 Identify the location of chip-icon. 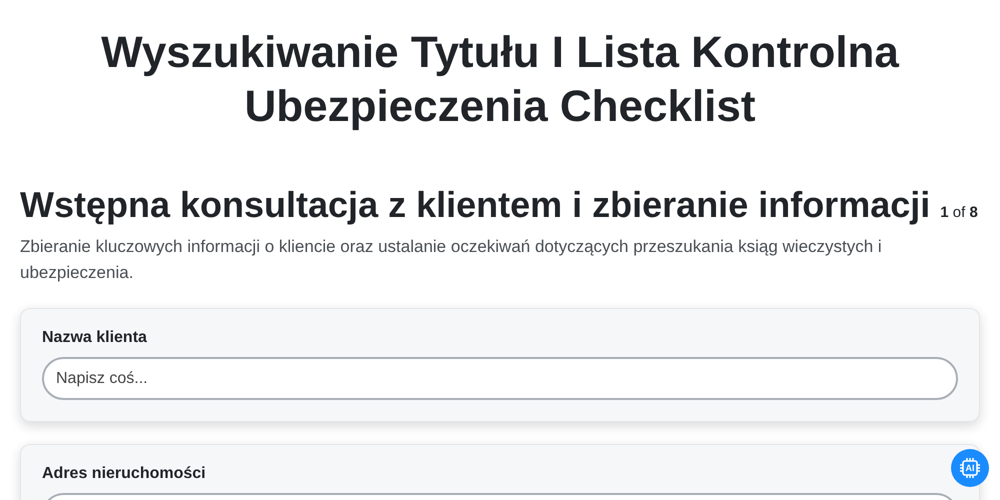
(970, 468).